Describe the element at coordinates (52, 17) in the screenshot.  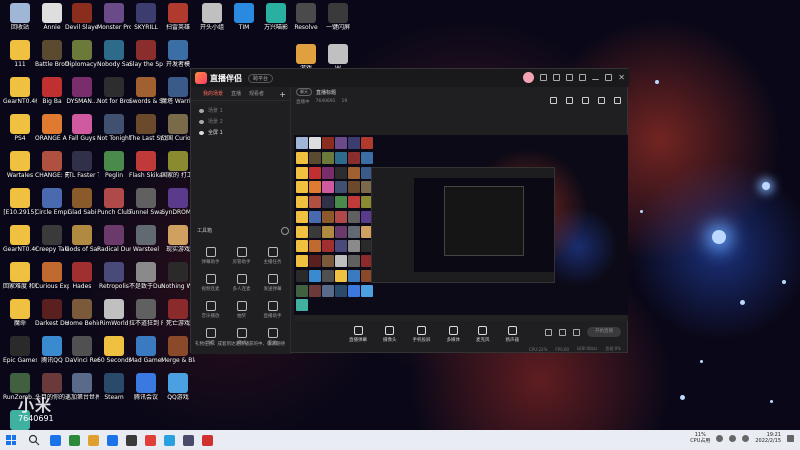
I see `desktop-icon: Annie` at that location.